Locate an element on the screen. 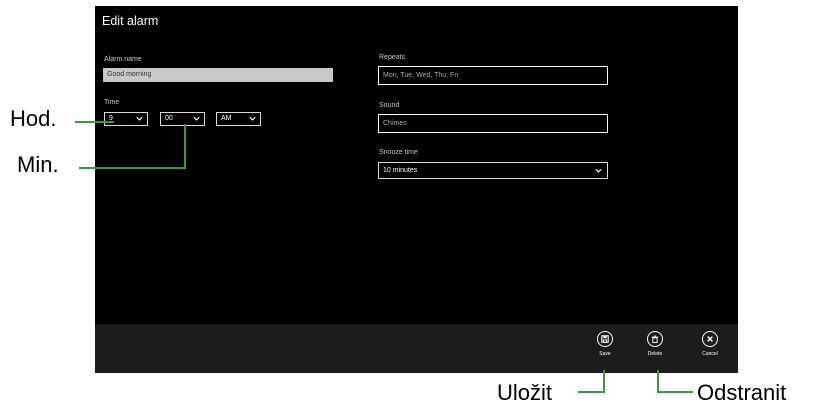 This screenshot has height=406, width=819. snooze-label: Snooze time is located at coordinates (398, 152).